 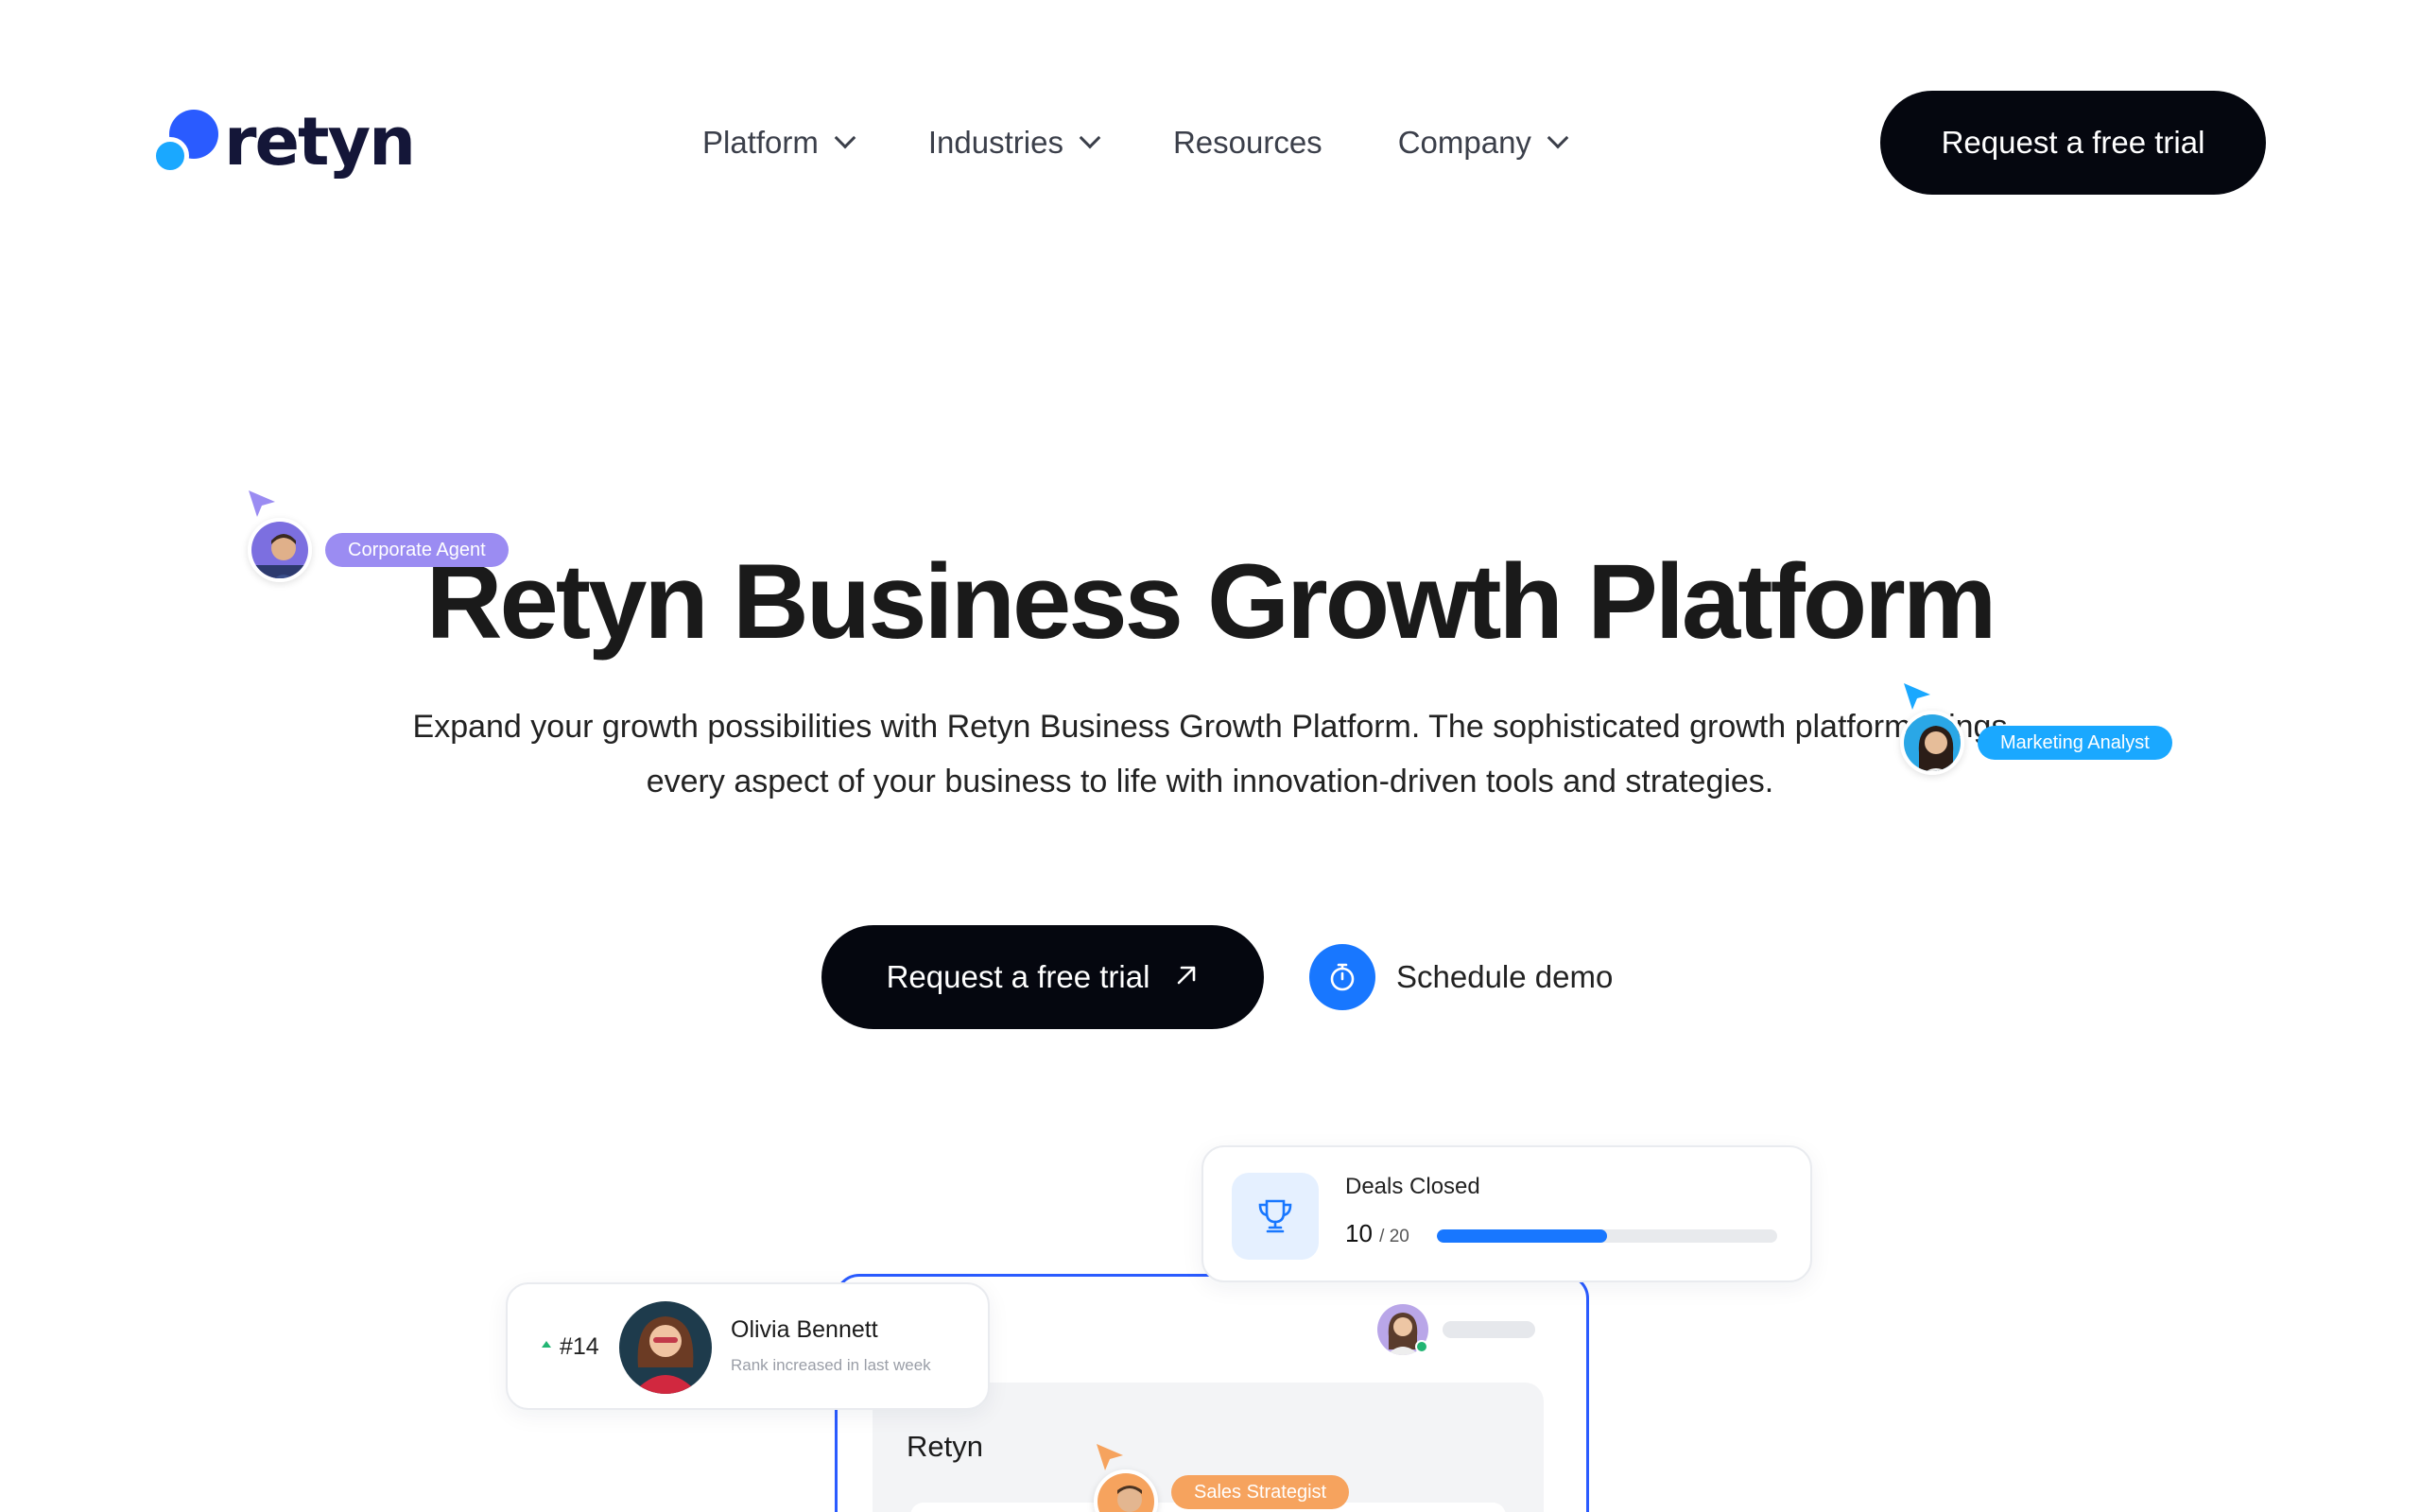 I want to click on trend-up-icon, so click(x=546, y=1344).